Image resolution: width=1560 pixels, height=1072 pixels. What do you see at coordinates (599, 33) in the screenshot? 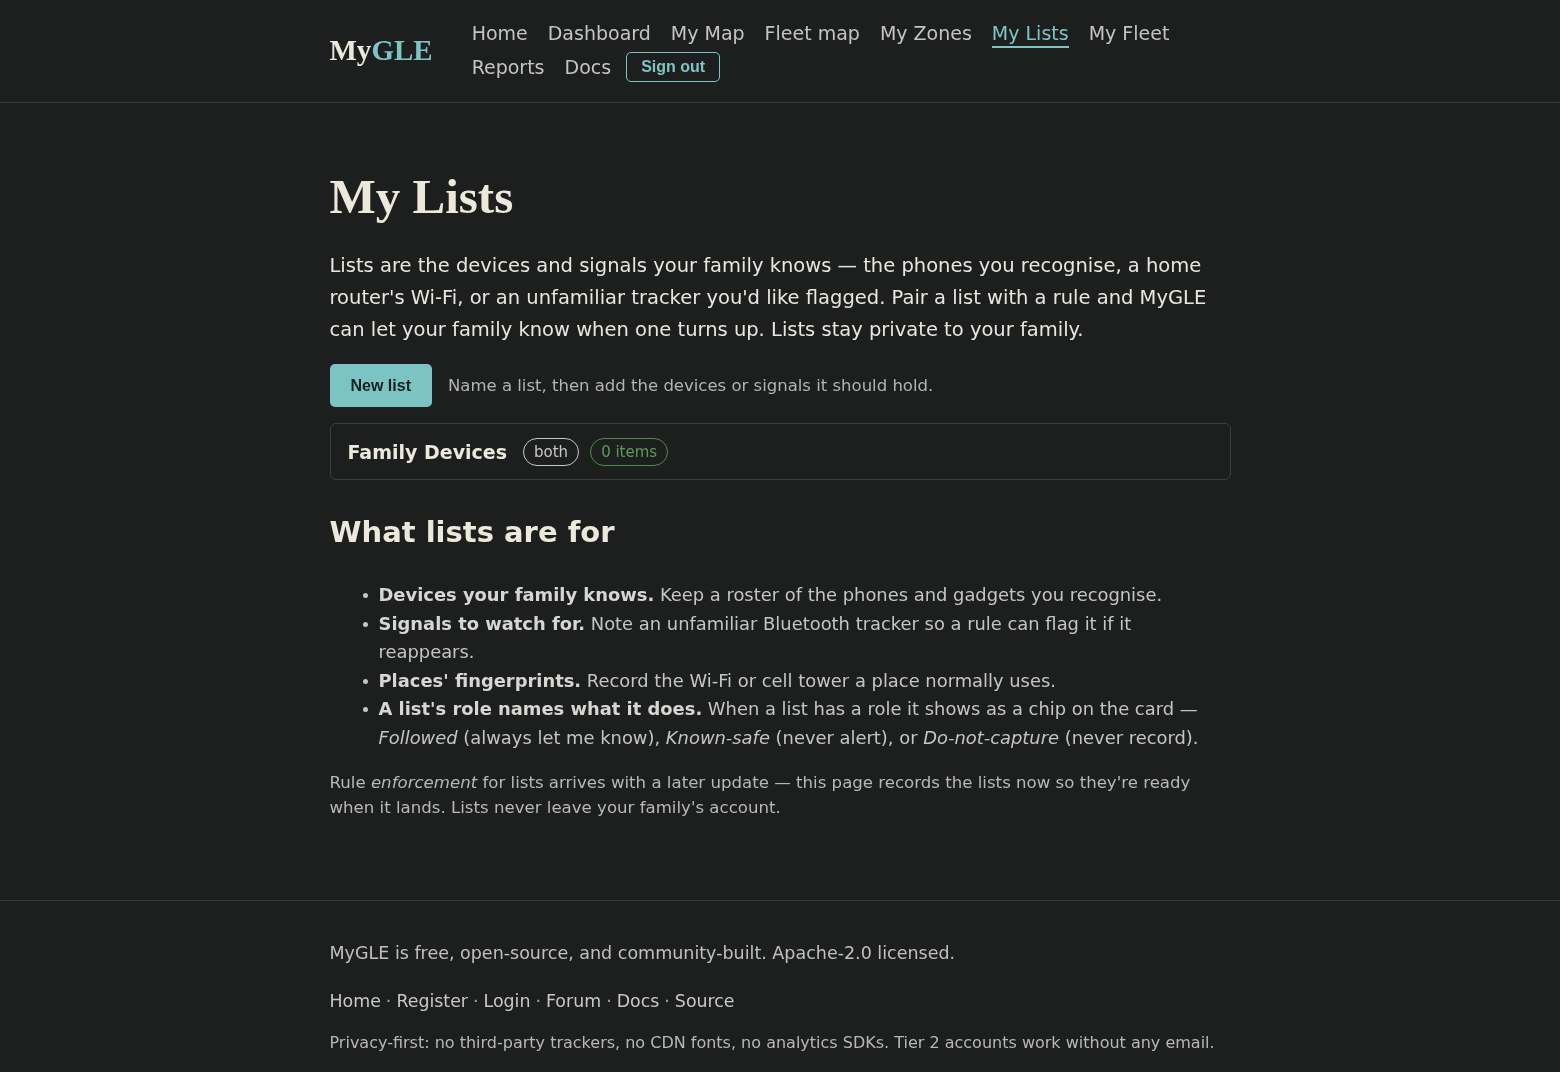
I see `nav-link: Dashboard` at bounding box center [599, 33].